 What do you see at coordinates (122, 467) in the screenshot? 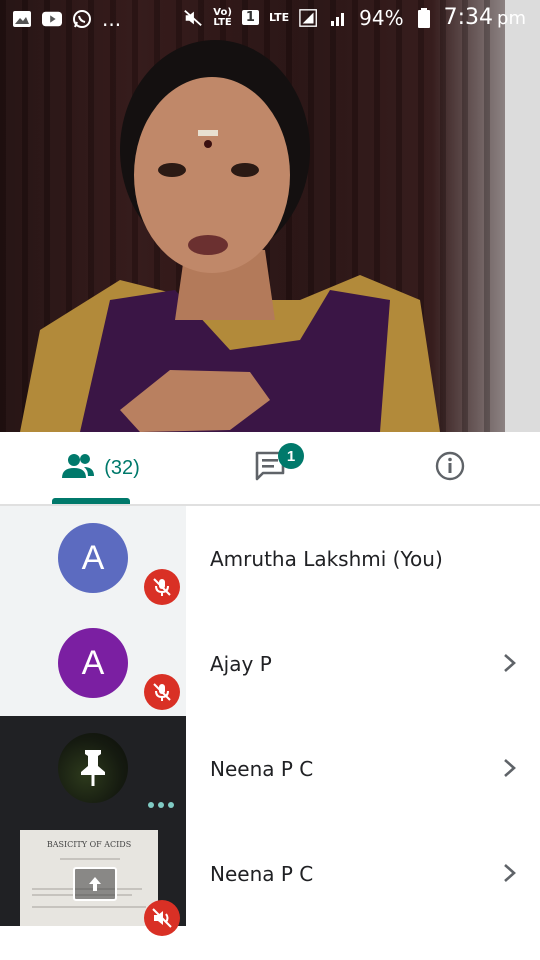
I see `people-count: (32)` at bounding box center [122, 467].